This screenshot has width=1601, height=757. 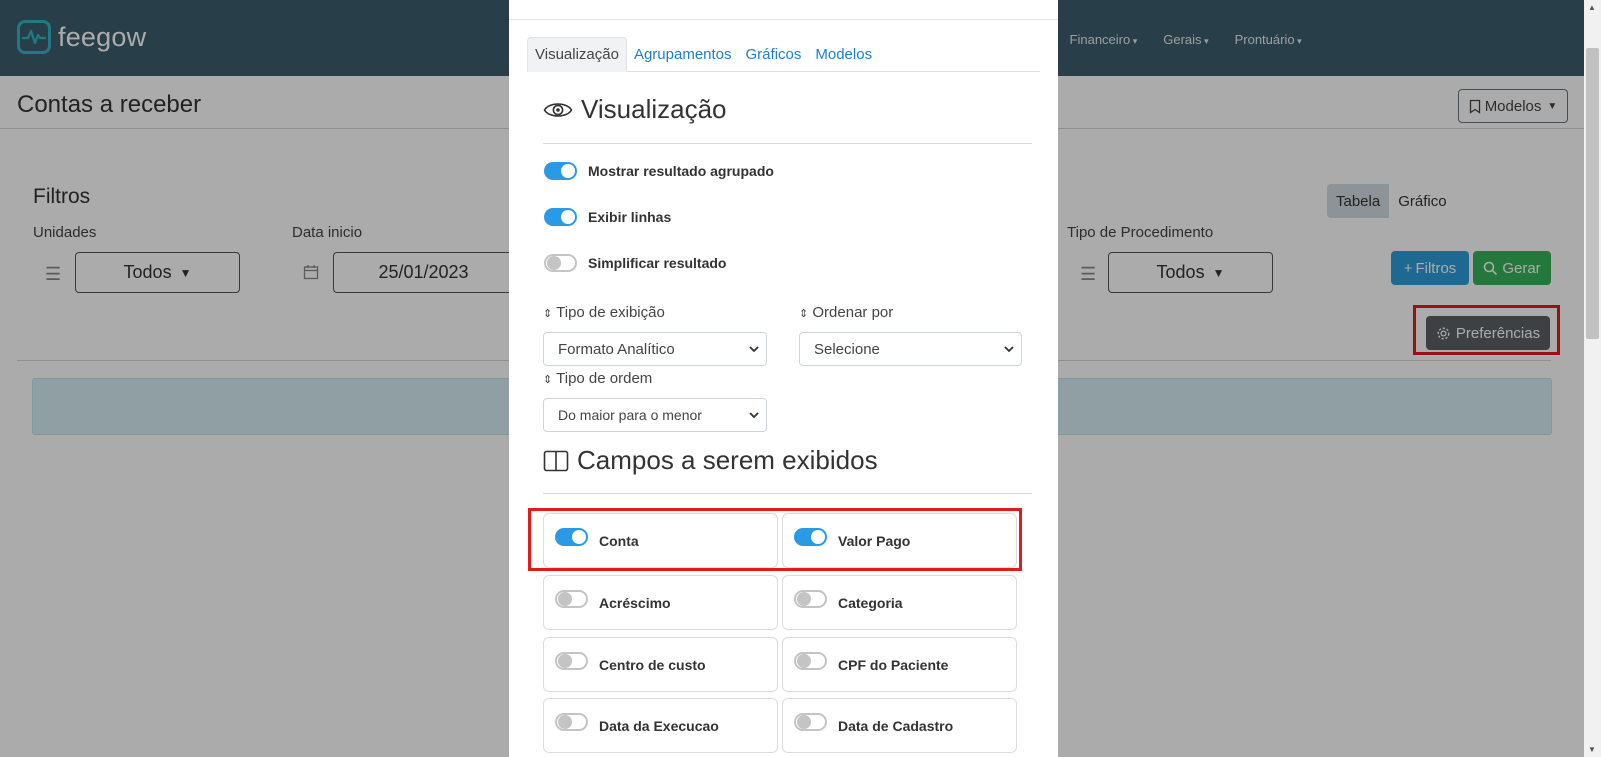 I want to click on tab-agrupamentos: Agrupamentos, so click(x=683, y=54).